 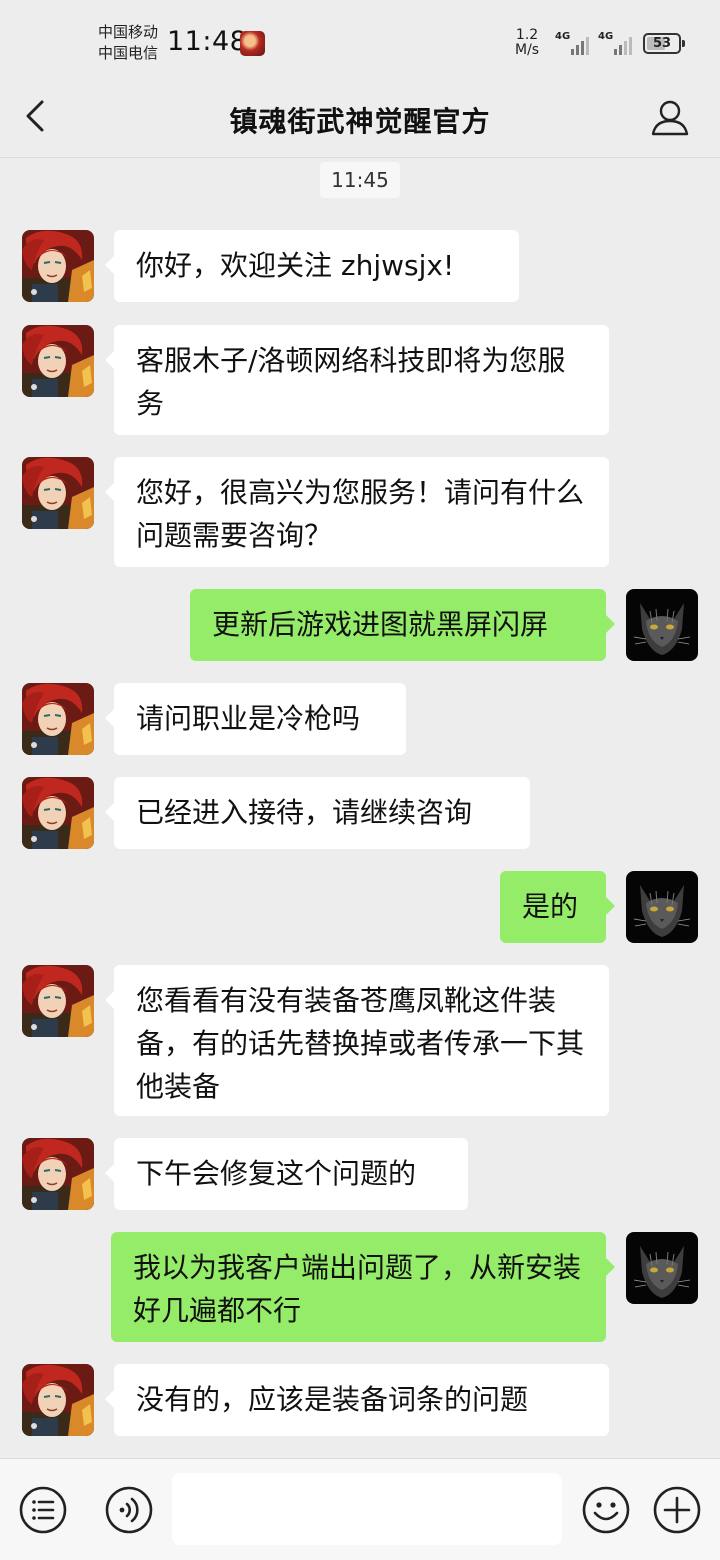 What do you see at coordinates (357, 1400) in the screenshot?
I see `message-bubble: 没有的，应该是装备词条的问题` at bounding box center [357, 1400].